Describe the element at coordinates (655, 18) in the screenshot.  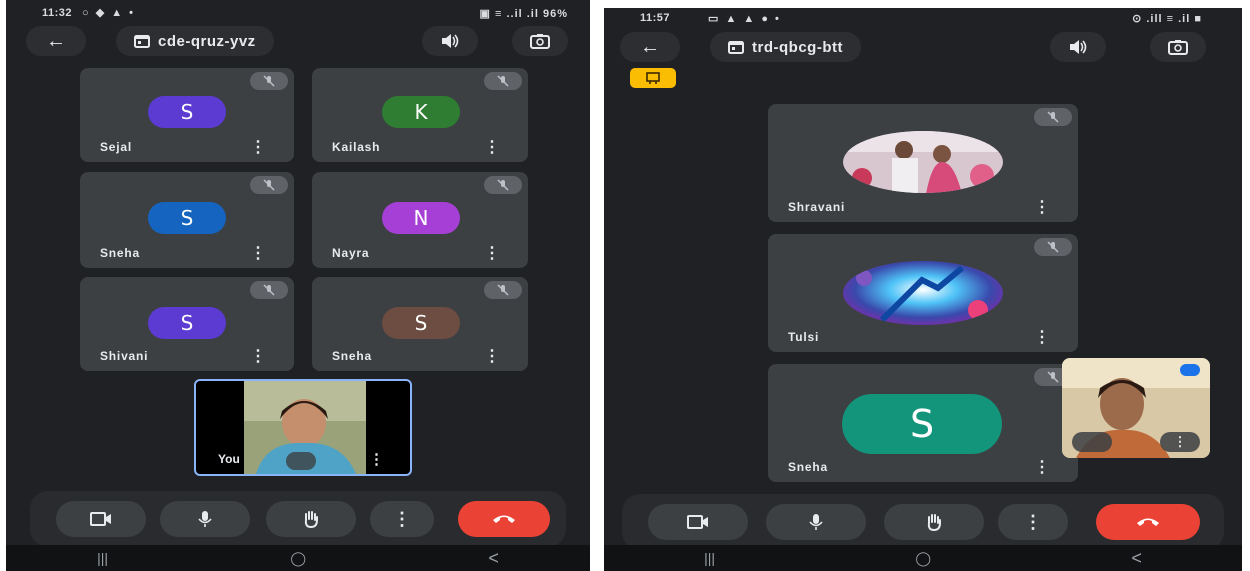
I see `status-time: 11:57` at that location.